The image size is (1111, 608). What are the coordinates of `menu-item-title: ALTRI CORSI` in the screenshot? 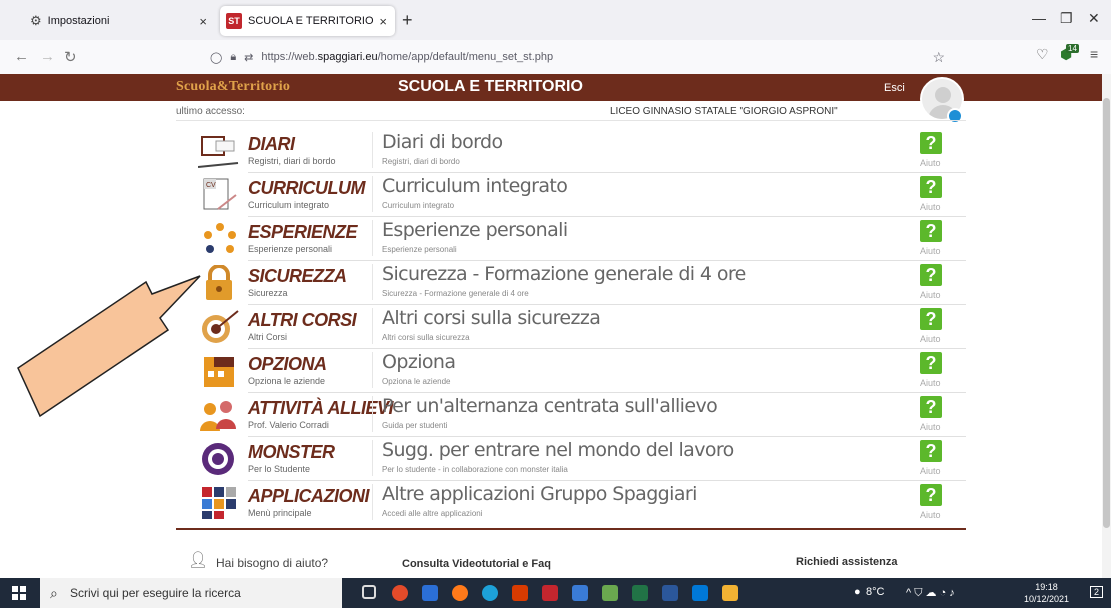 It's located at (302, 320).